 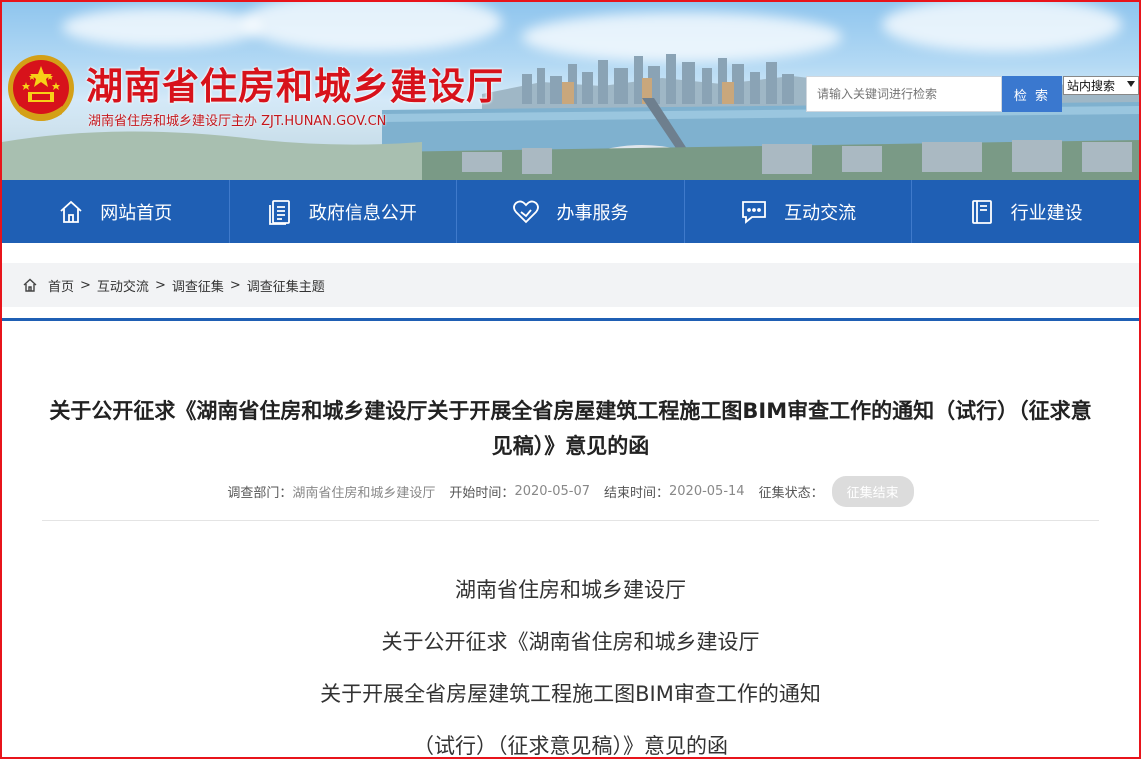 I want to click on nav-item-interaction: 互动交流, so click(x=799, y=211).